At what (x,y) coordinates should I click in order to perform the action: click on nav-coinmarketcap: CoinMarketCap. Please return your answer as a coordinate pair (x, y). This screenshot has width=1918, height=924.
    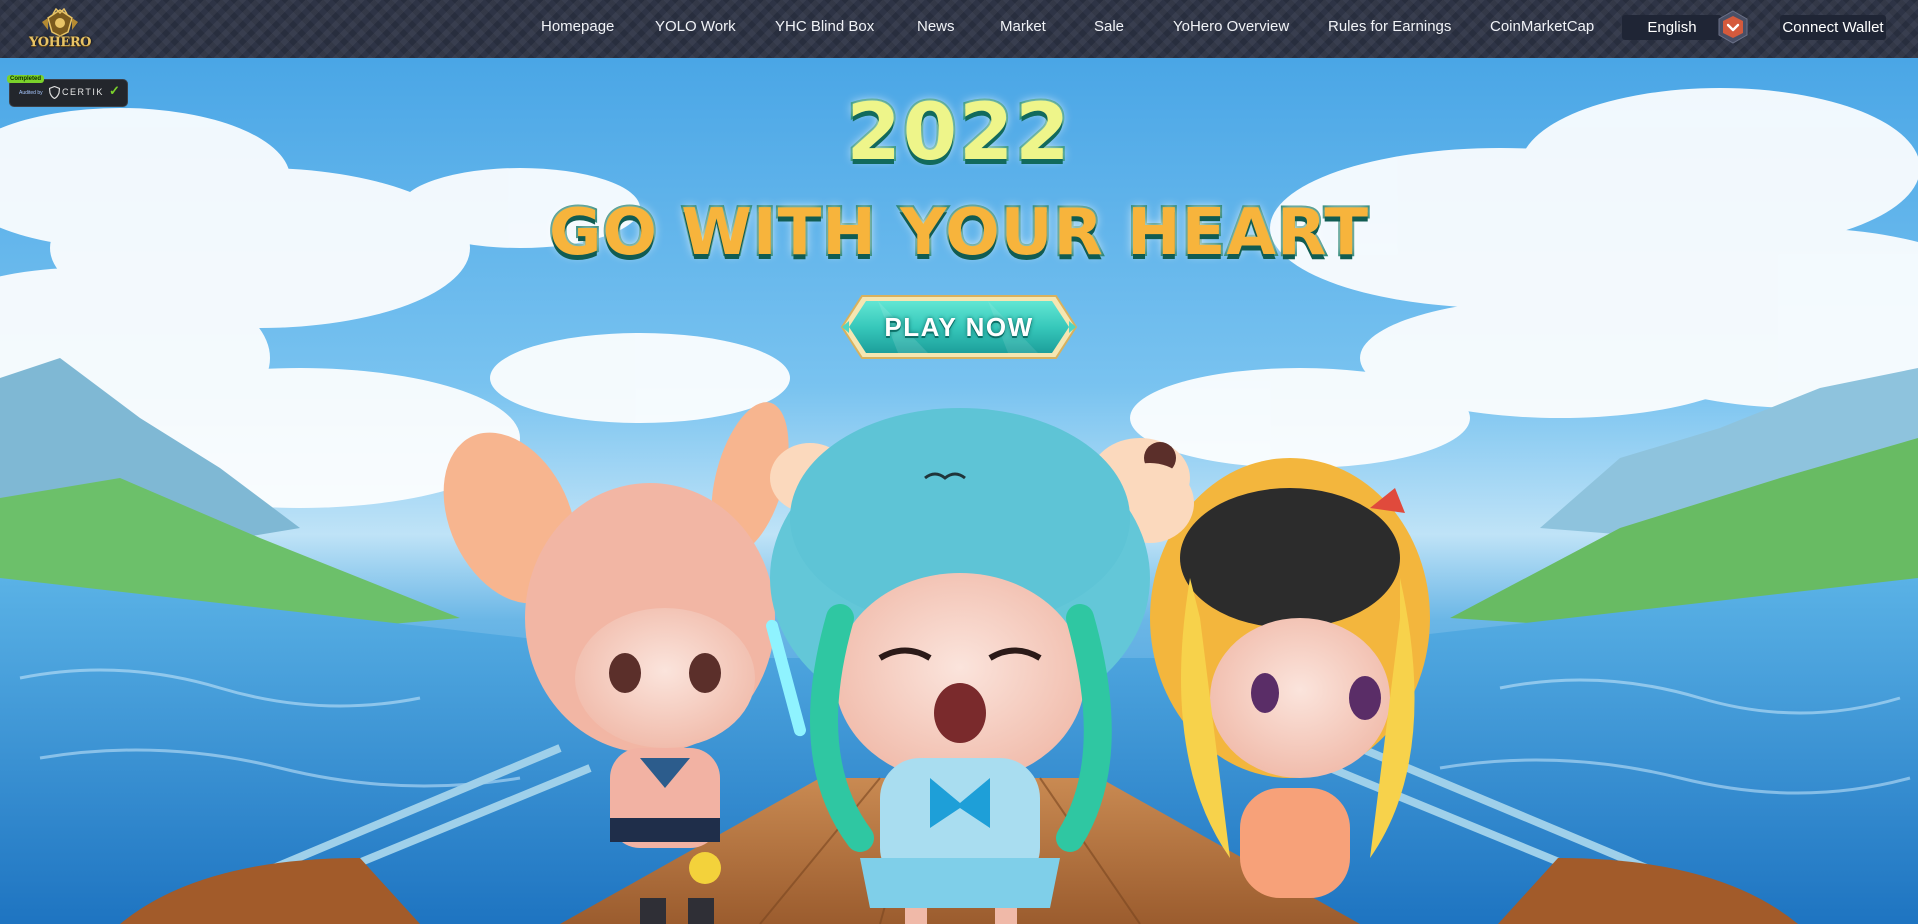
    Looking at the image, I should click on (1542, 26).